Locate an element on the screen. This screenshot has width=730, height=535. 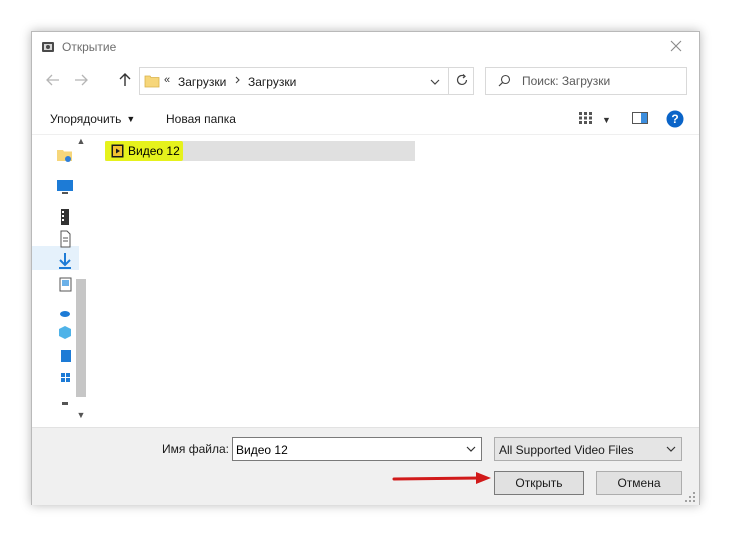
3d-objects-icon is located at coordinates (65, 333).